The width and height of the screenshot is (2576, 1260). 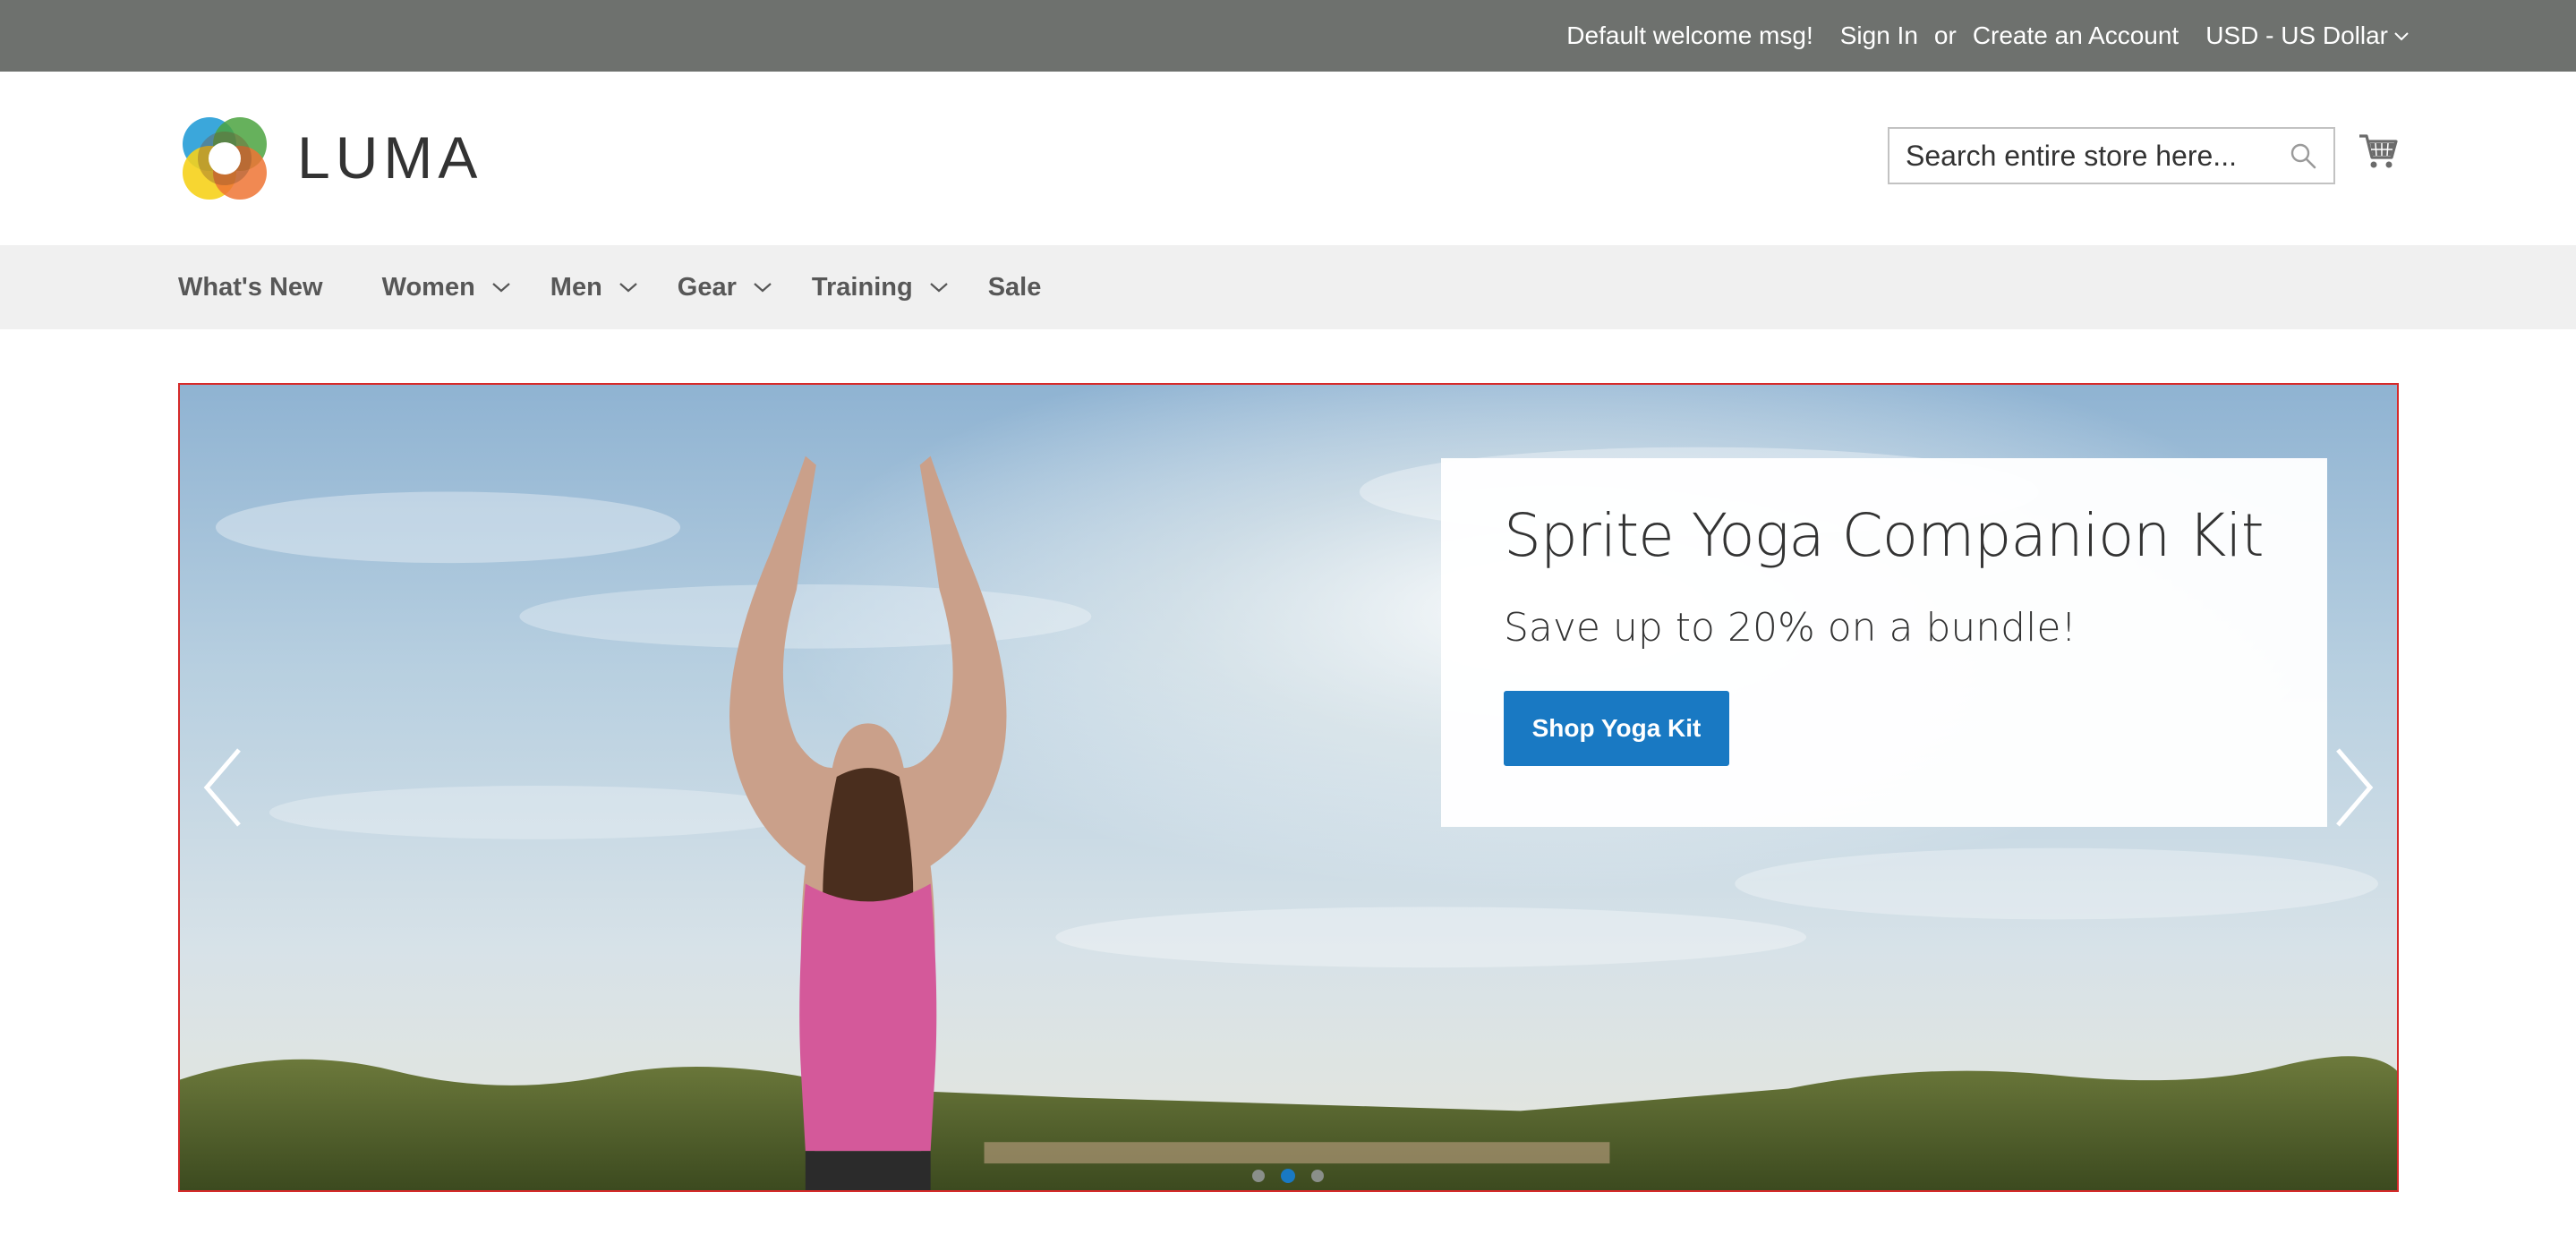 I want to click on nav-item-label: Gear, so click(x=707, y=287).